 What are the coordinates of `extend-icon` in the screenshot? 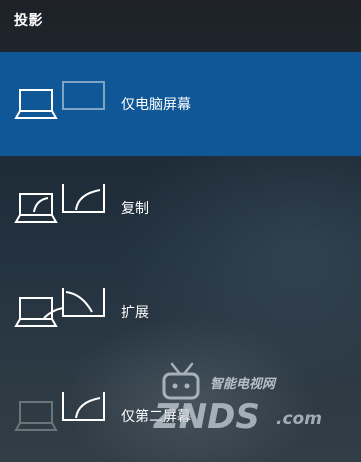 It's located at (59, 307).